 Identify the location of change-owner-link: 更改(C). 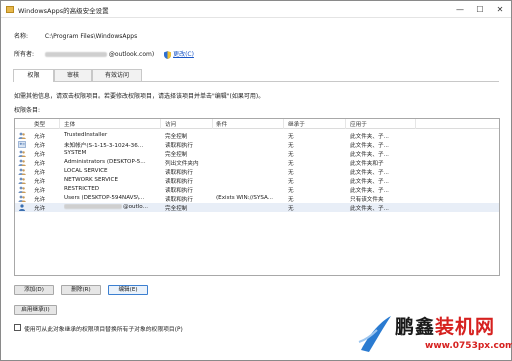
(183, 54).